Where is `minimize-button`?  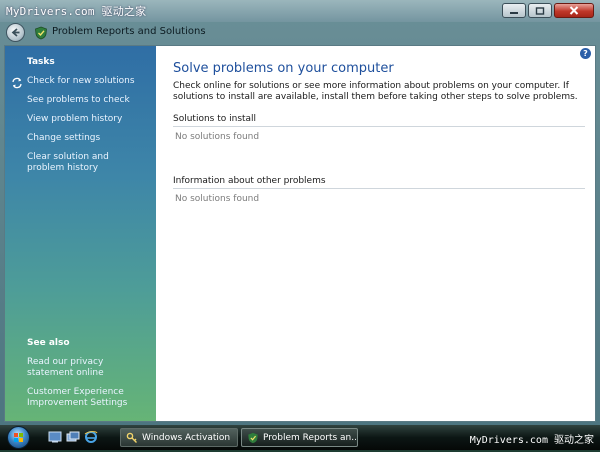 minimize-button is located at coordinates (514, 10).